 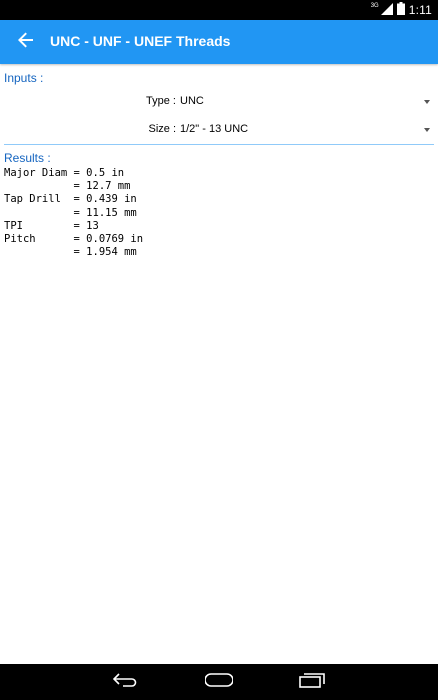 I want to click on size-value: 1/2" - 13 UNC, so click(x=214, y=129).